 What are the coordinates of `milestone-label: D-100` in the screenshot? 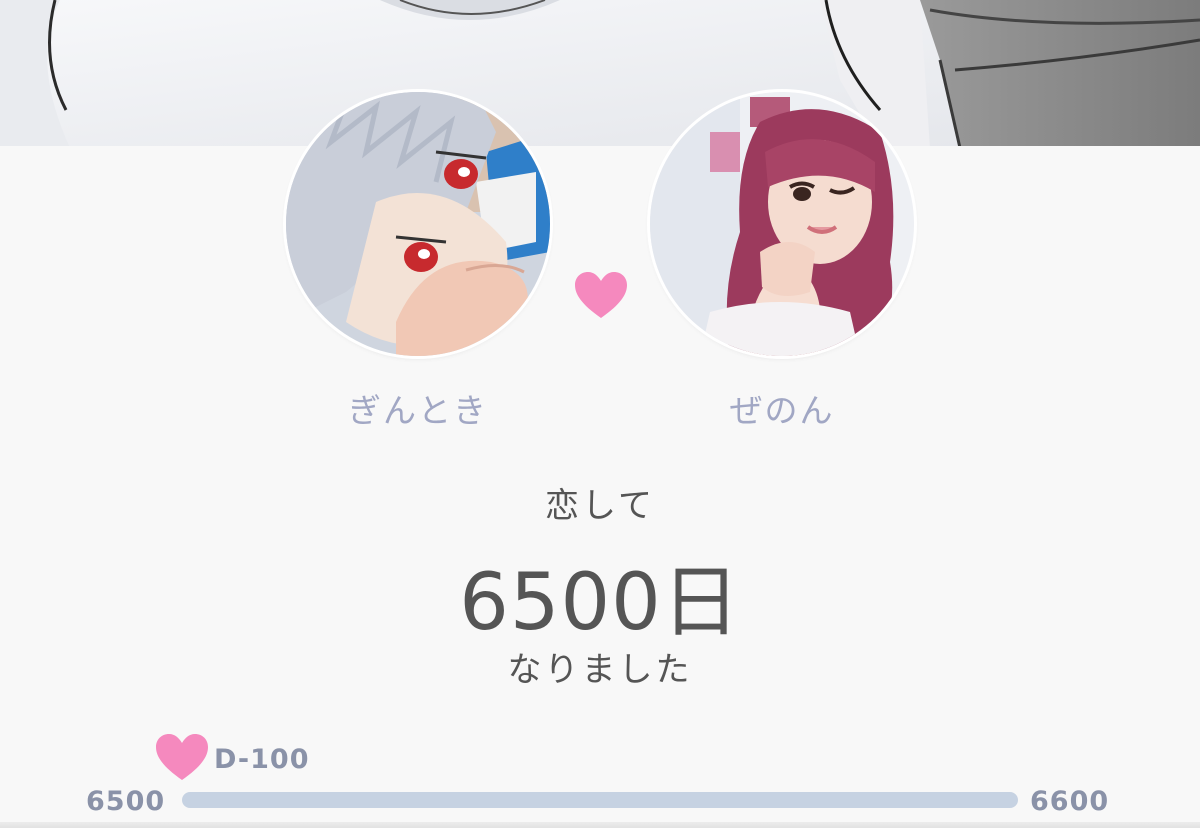 It's located at (262, 759).